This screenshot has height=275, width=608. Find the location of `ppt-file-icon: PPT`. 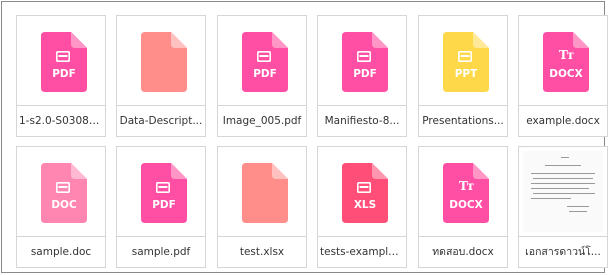

ppt-file-icon: PPT is located at coordinates (466, 62).